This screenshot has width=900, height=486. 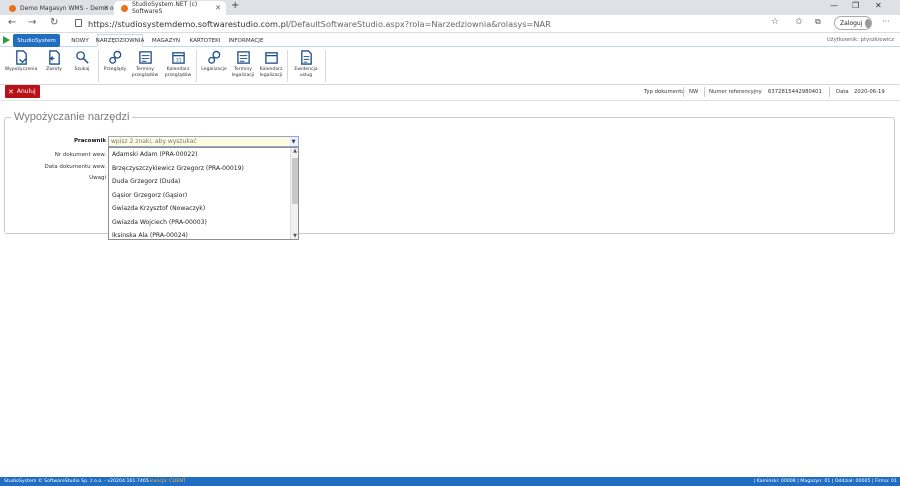 I want to click on date-label: Data, so click(x=842, y=92).